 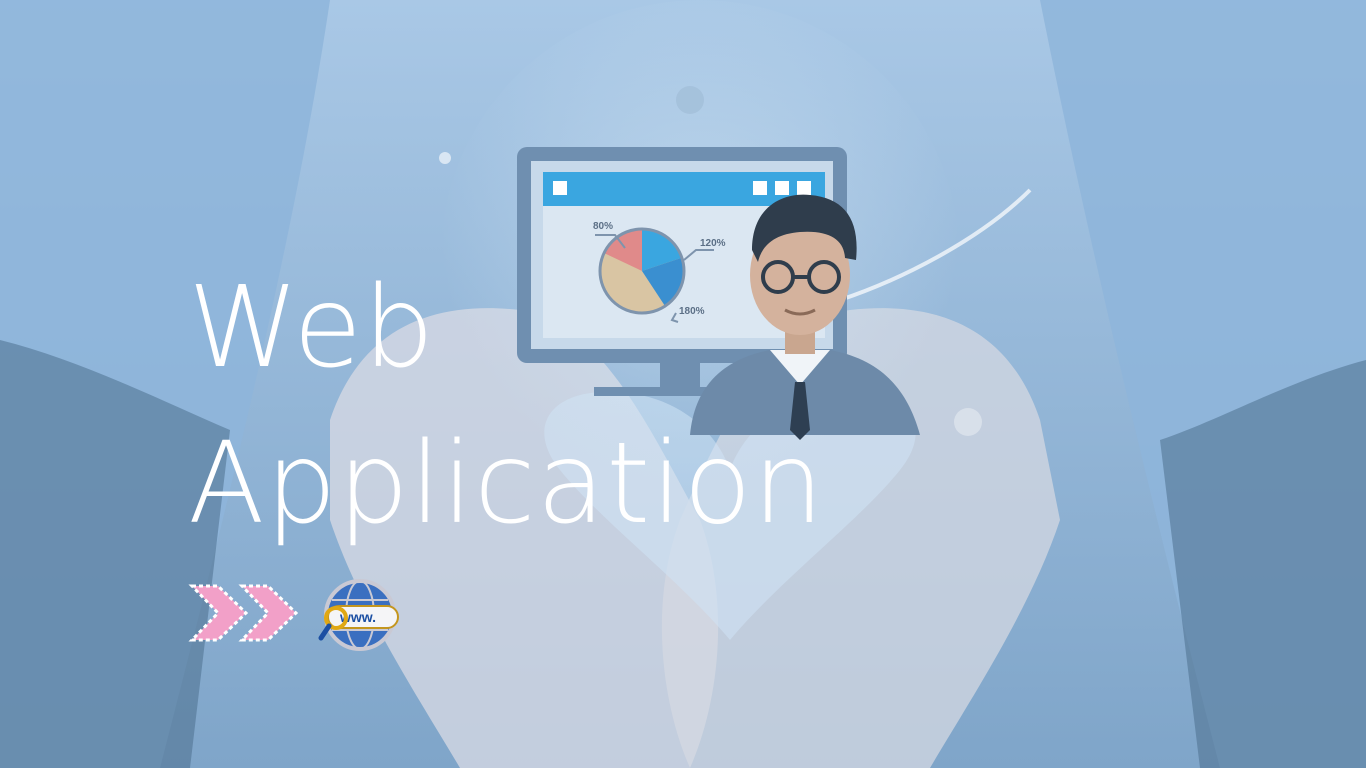 I want to click on title-application: Application, so click(x=506, y=484).